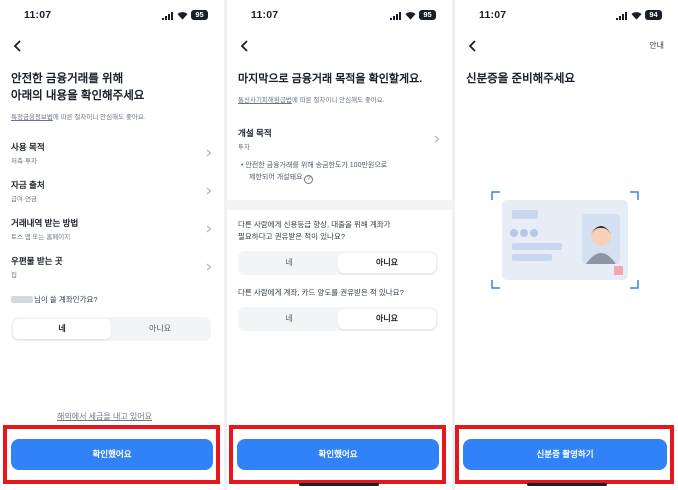  What do you see at coordinates (77, 88) in the screenshot?
I see `page-title: 안전한 금융거래를 위해 아래의 내용을 확인해주세요` at bounding box center [77, 88].